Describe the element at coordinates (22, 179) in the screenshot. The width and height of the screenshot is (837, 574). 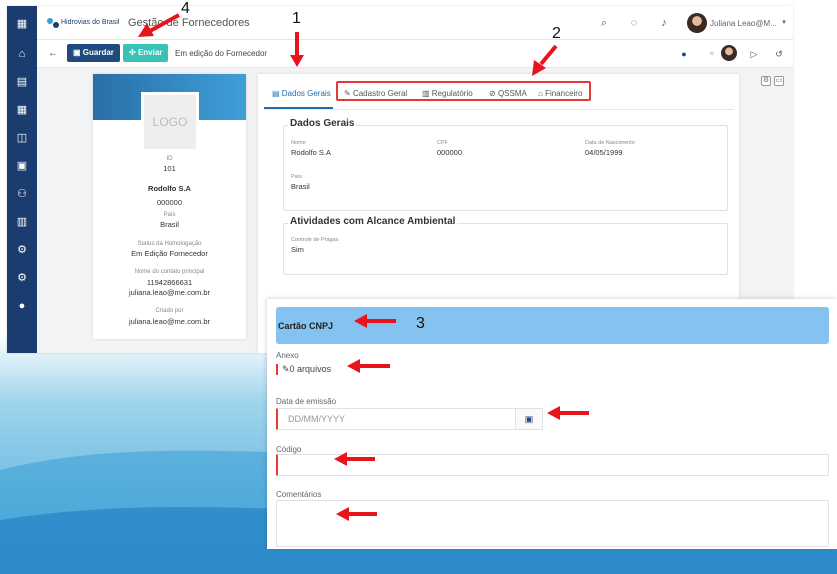
I see `sidebar: ▦ ⌂ ▤ ▦ ◫ ▣ ⚇ ▥ ⚙ ⚙ ●` at that location.